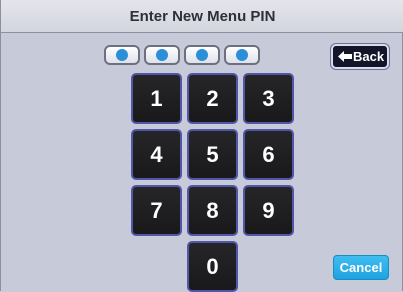  What do you see at coordinates (212, 210) in the screenshot?
I see `keypad-key-8: 8` at bounding box center [212, 210].